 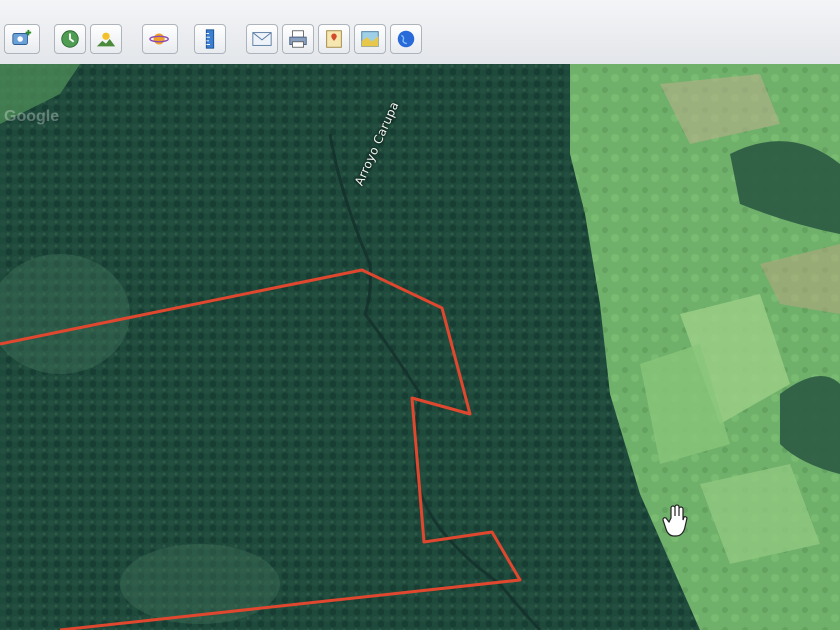 I want to click on image-save-icon, so click(x=334, y=39).